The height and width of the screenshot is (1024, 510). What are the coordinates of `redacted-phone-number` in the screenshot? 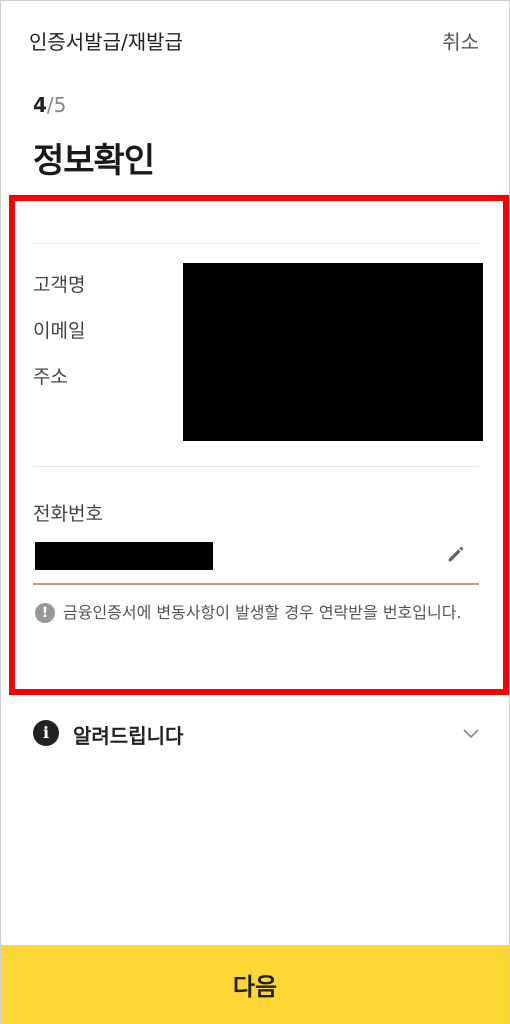 It's located at (124, 556).